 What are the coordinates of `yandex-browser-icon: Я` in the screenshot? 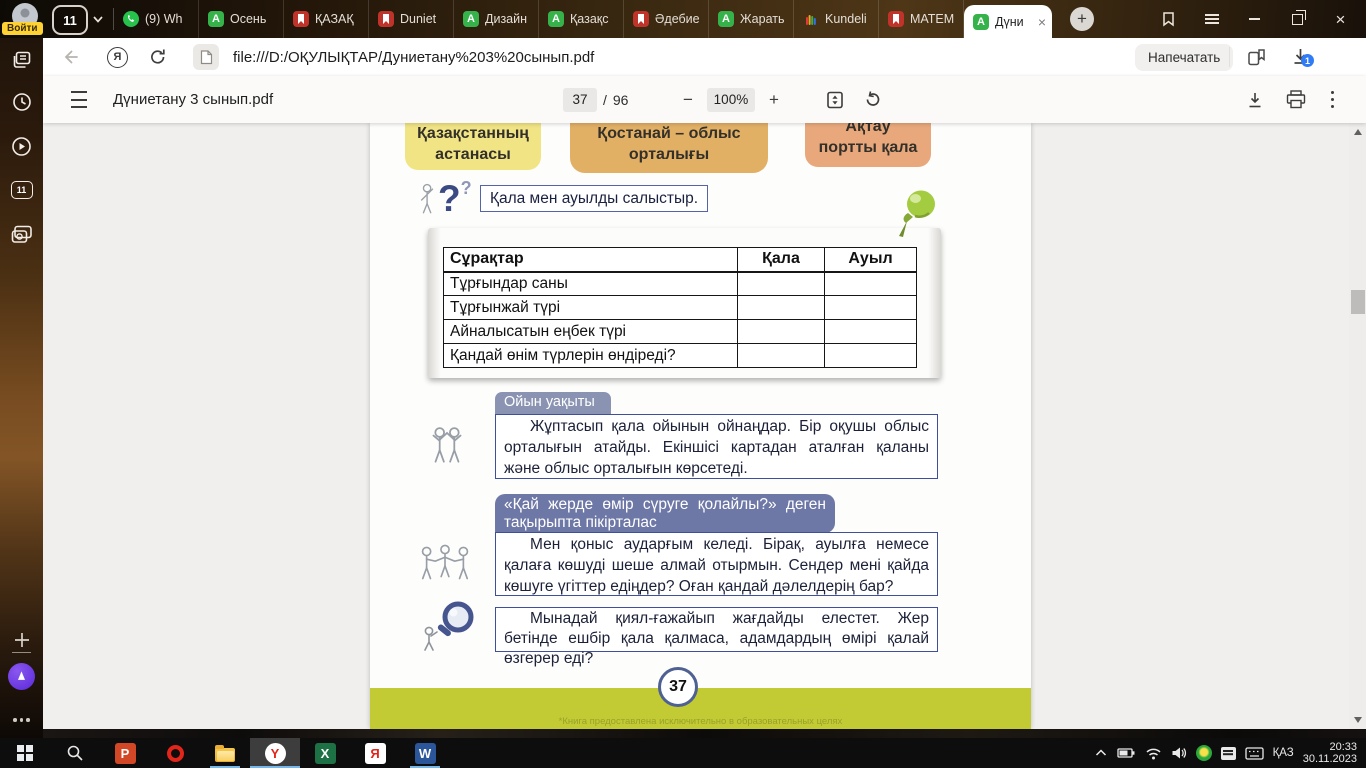 It's located at (117, 57).